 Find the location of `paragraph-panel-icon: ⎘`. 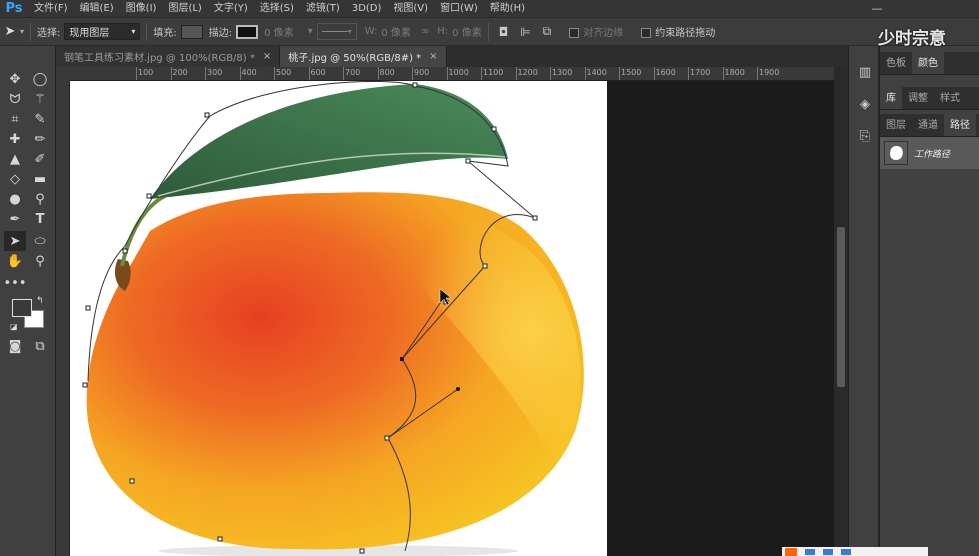

paragraph-panel-icon: ⎘ is located at coordinates (865, 136).